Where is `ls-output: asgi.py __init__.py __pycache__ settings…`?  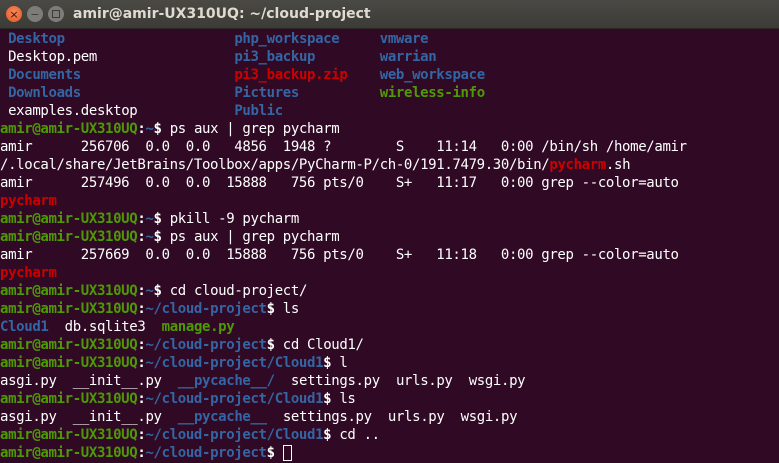 ls-output: asgi.py __init__.py __pycache__ settings… is located at coordinates (389, 417).